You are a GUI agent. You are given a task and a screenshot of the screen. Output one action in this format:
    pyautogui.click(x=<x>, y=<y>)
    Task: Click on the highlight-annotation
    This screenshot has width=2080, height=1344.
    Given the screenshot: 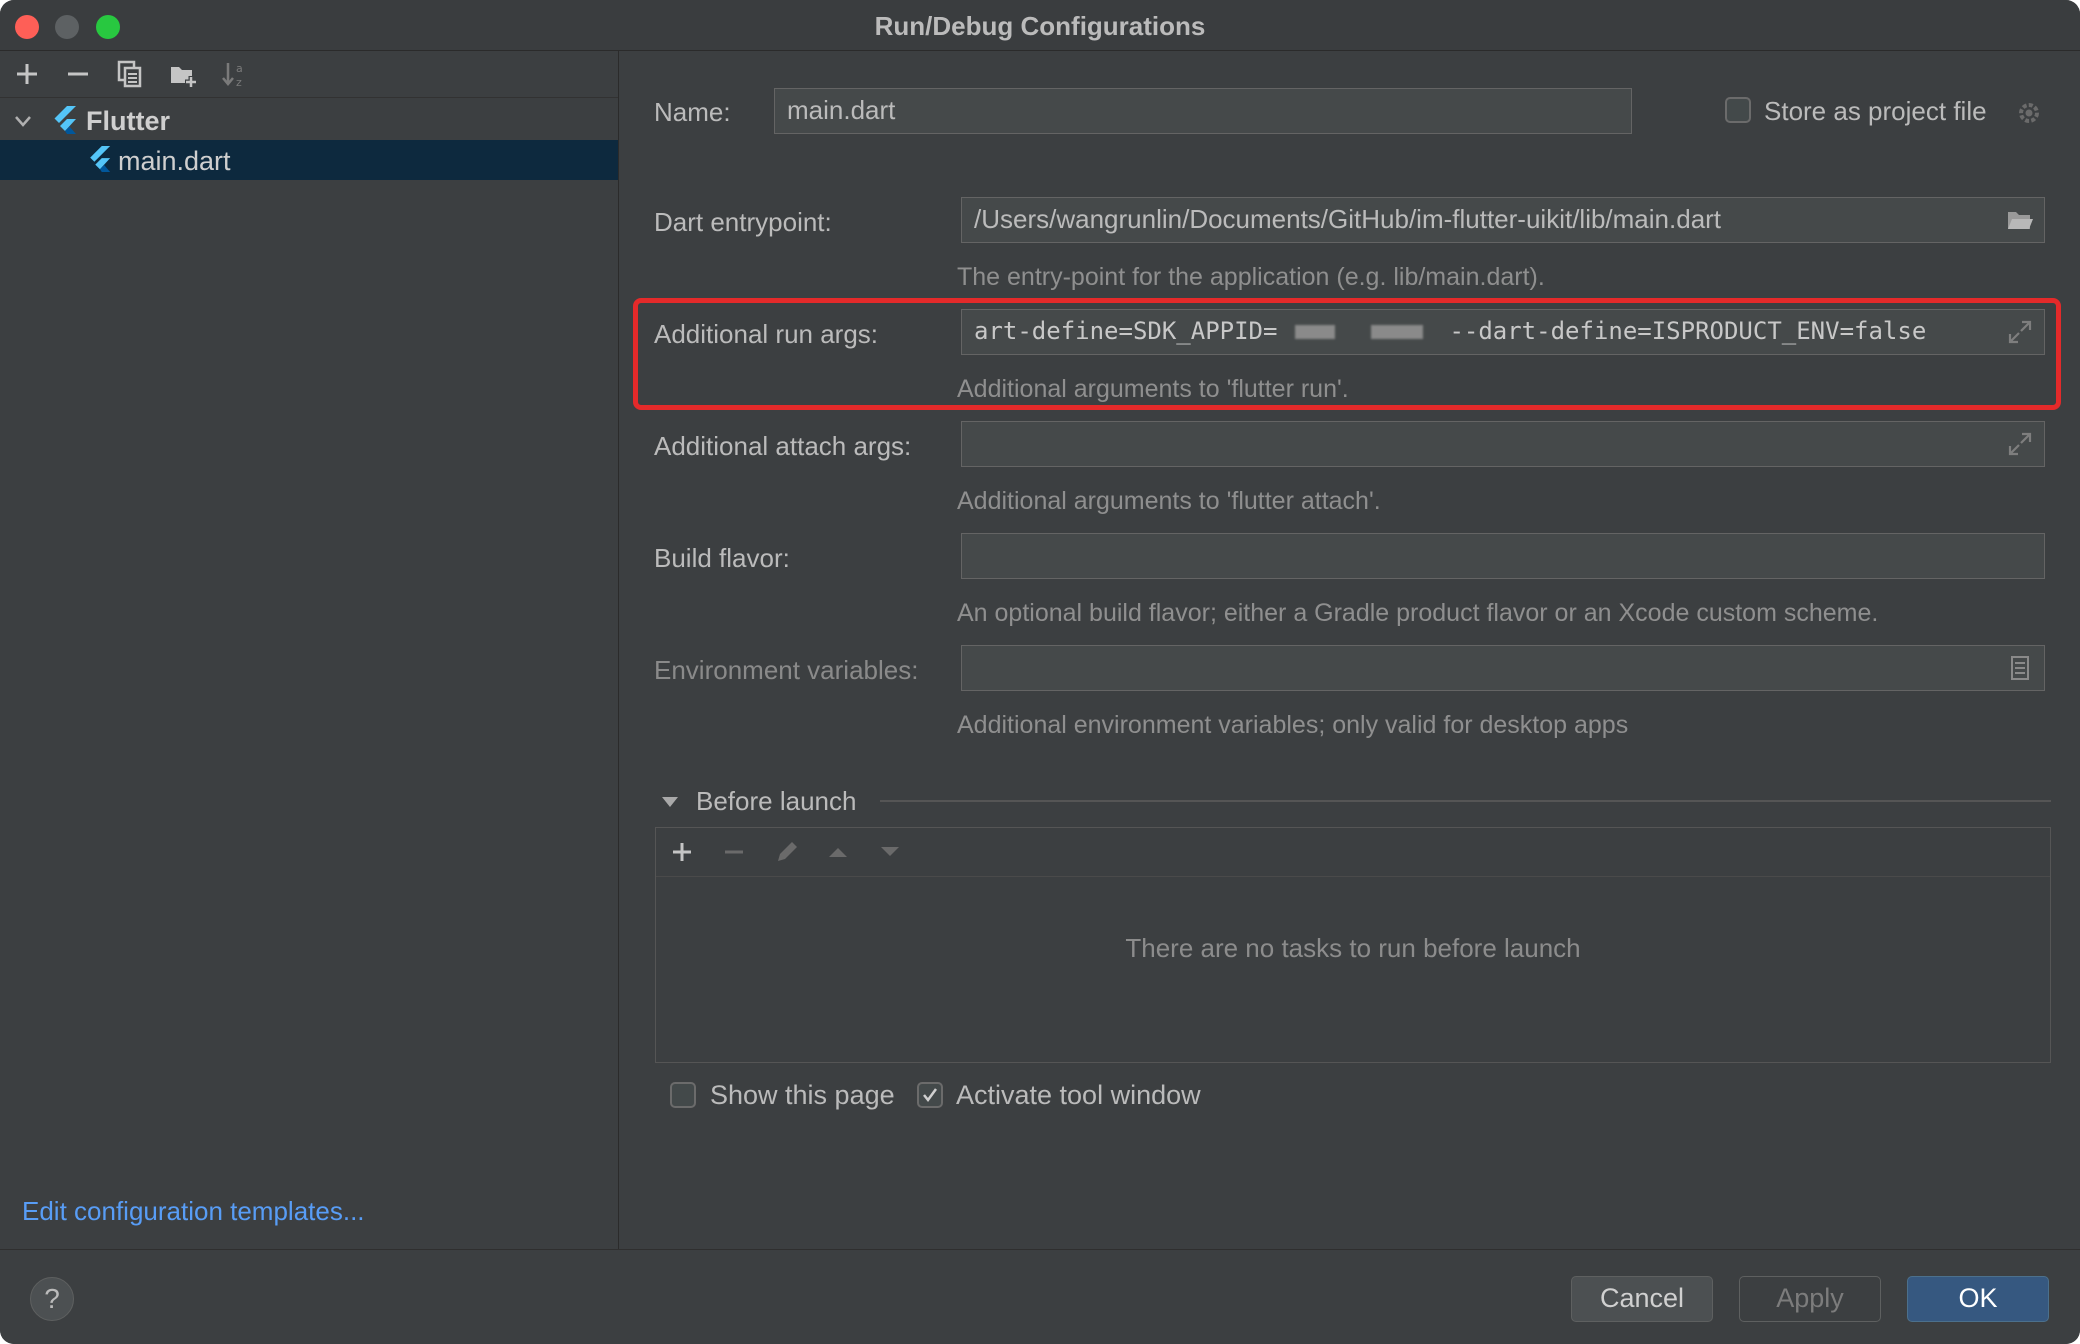 What is the action you would take?
    pyautogui.click(x=1347, y=354)
    